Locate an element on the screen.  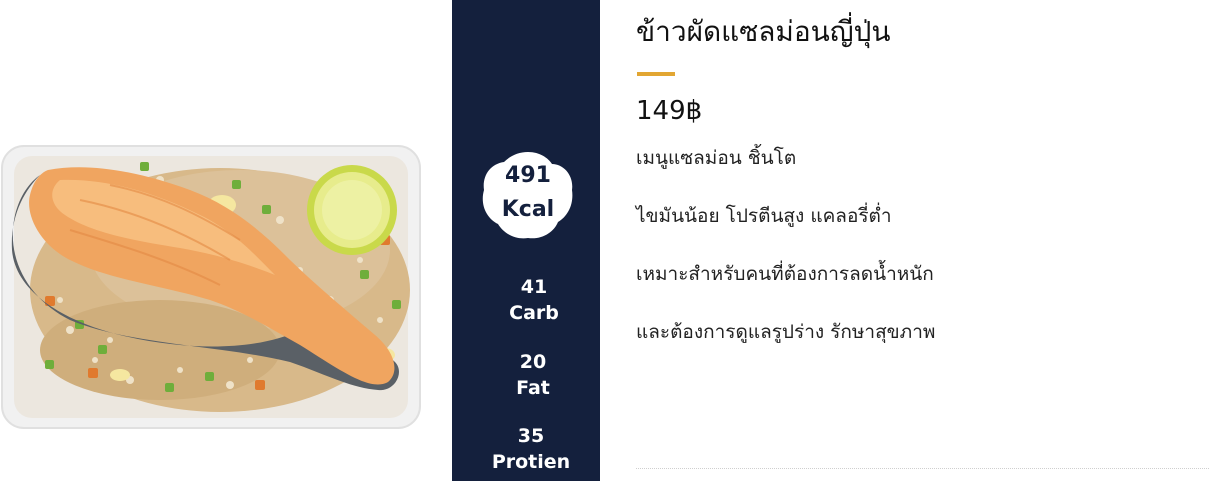
kcal-value: 491 is located at coordinates (528, 175).